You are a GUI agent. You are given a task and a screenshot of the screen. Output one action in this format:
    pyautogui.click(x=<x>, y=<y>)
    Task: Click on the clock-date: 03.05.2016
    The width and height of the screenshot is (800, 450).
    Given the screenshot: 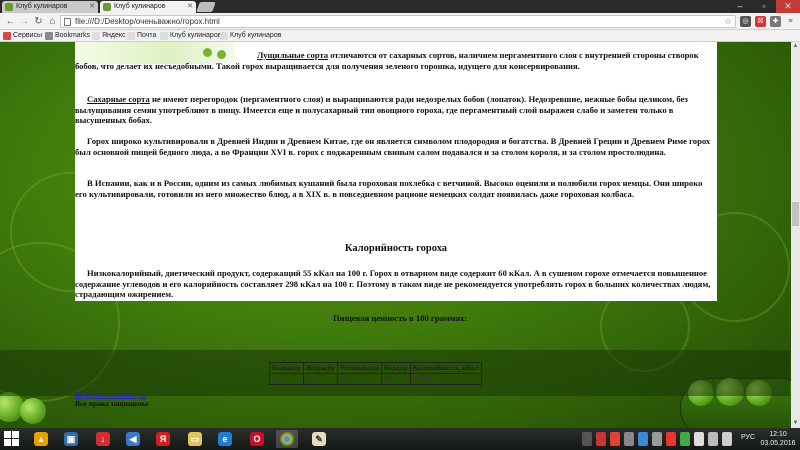 What is the action you would take?
    pyautogui.click(x=778, y=443)
    